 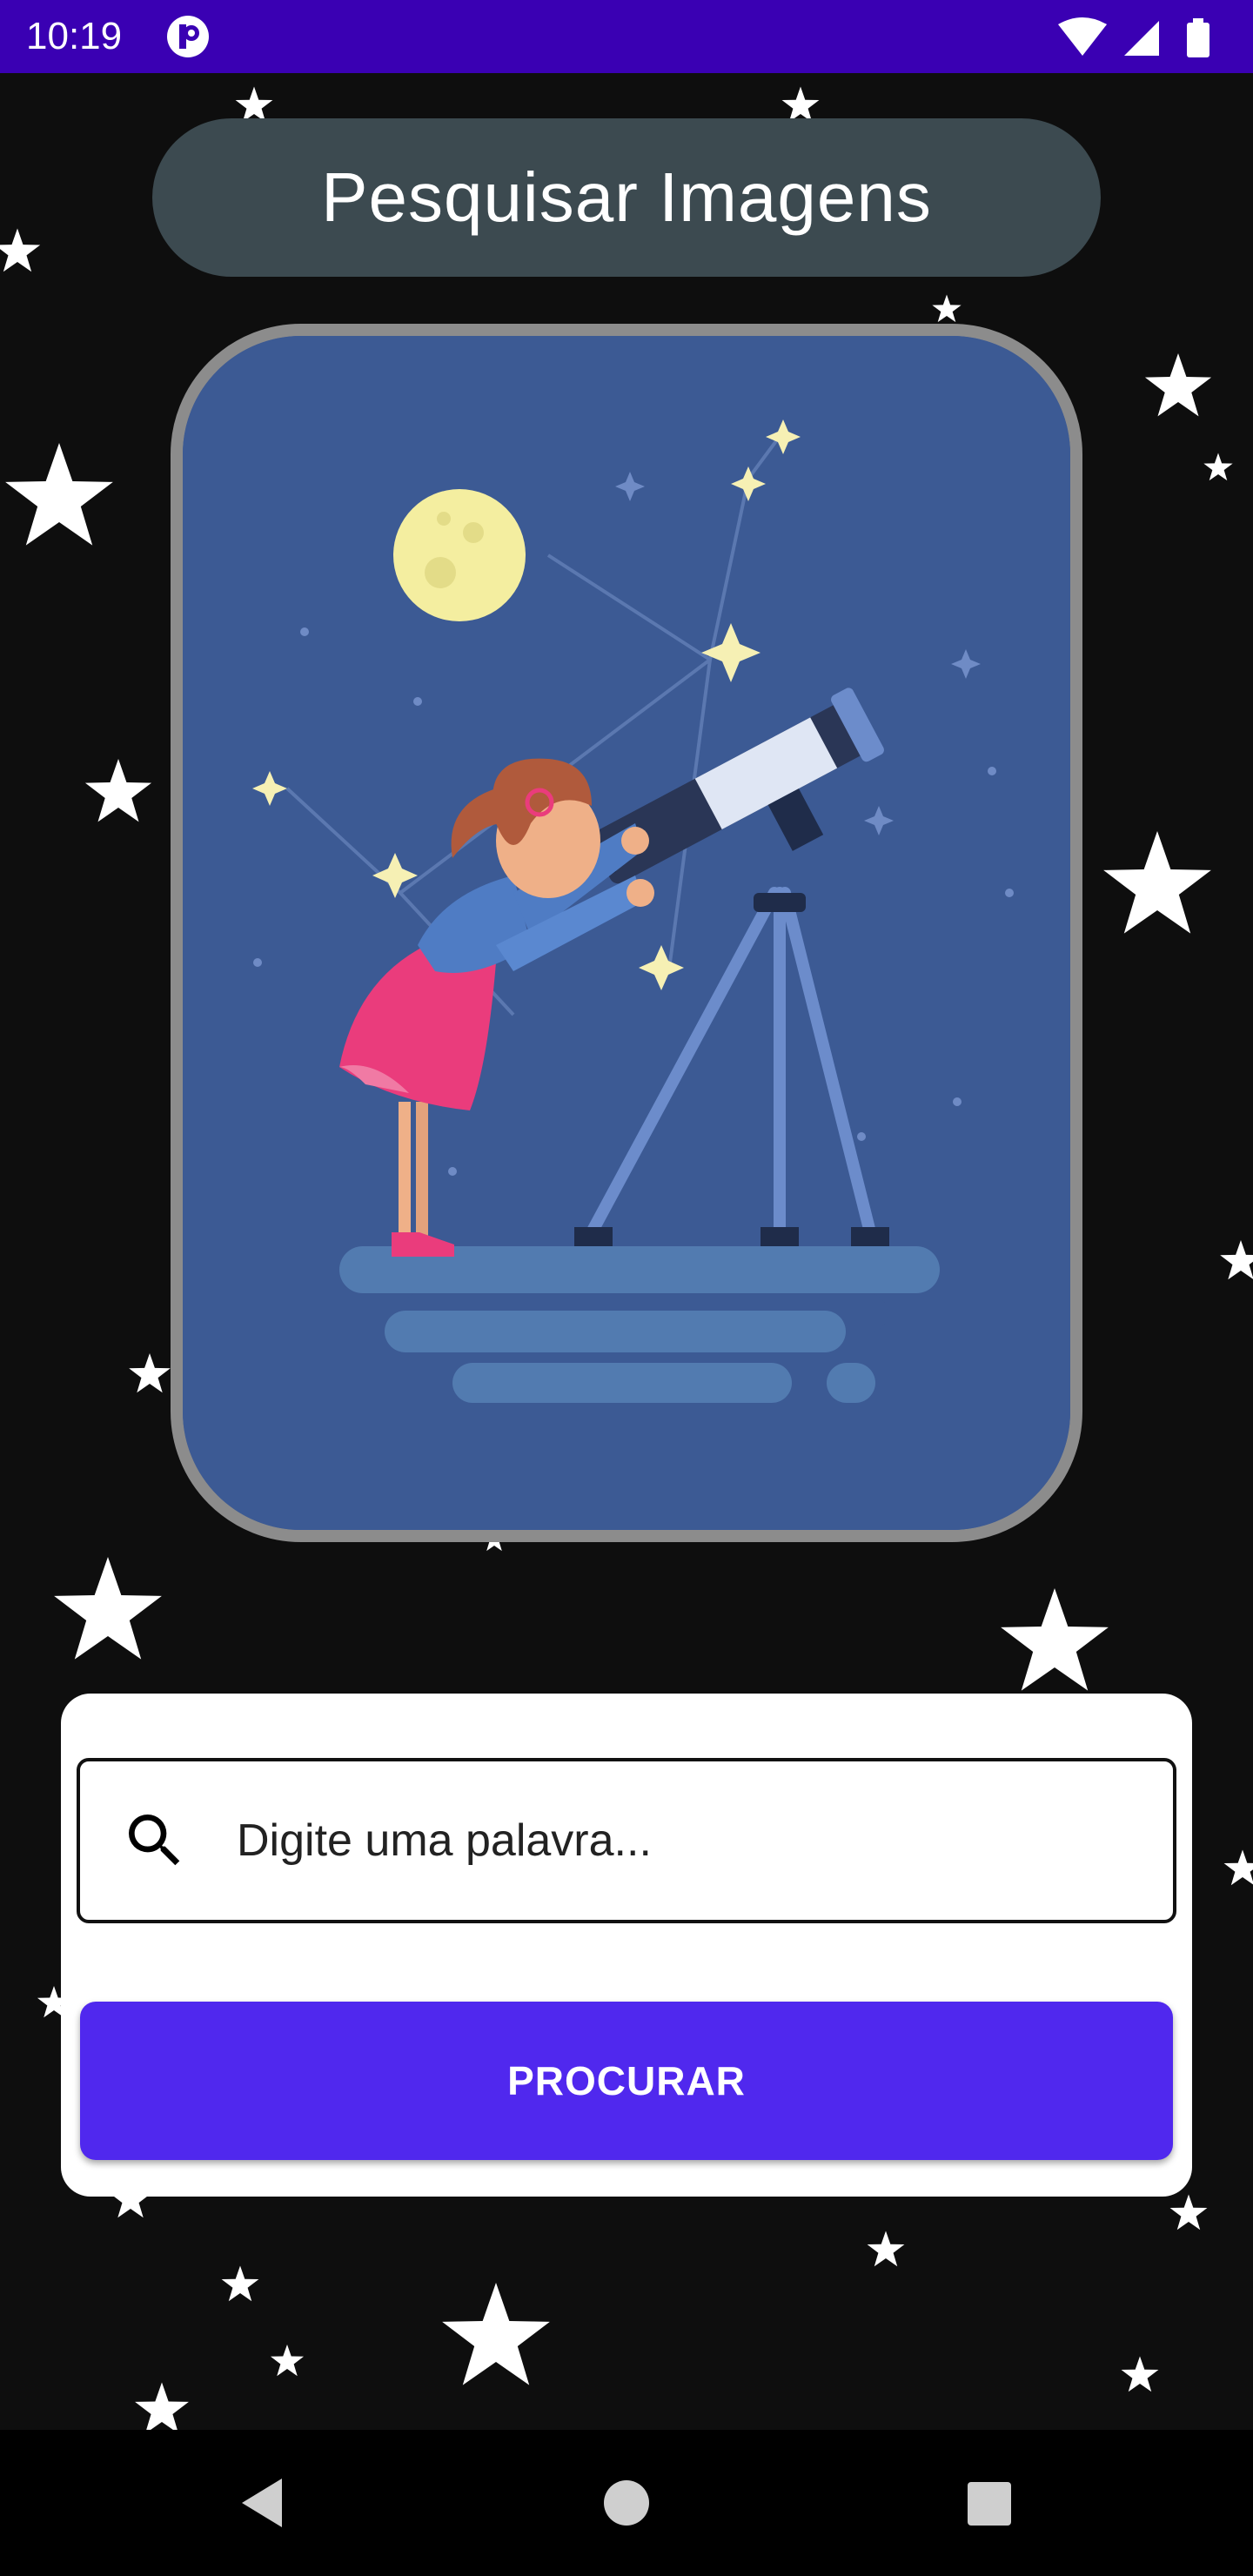 What do you see at coordinates (1141, 38) in the screenshot?
I see `signal-icon` at bounding box center [1141, 38].